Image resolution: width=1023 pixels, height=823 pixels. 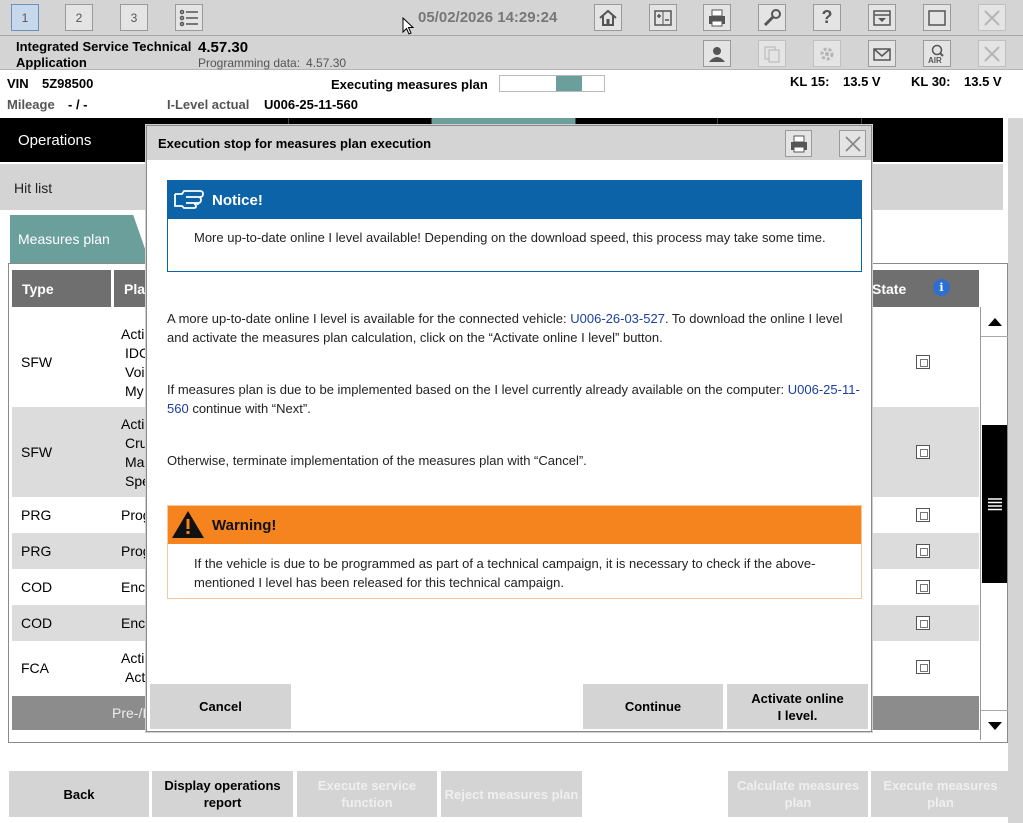 I want to click on mileage-value: - / -, so click(x=78, y=104).